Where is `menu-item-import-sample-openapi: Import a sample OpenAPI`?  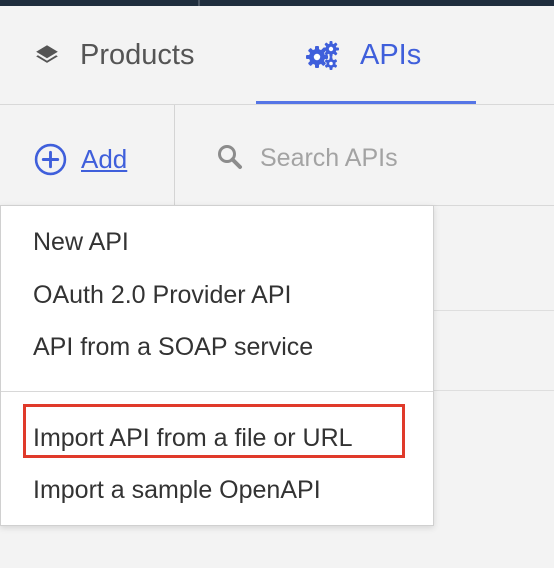
menu-item-import-sample-openapi: Import a sample OpenAPI is located at coordinates (177, 490).